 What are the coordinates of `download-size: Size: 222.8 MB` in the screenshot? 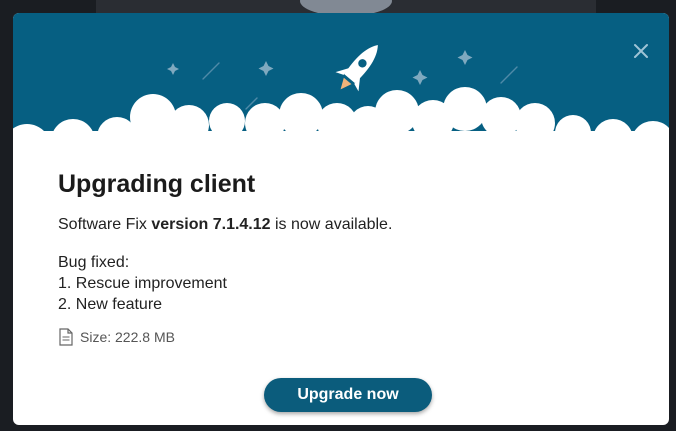 It's located at (116, 337).